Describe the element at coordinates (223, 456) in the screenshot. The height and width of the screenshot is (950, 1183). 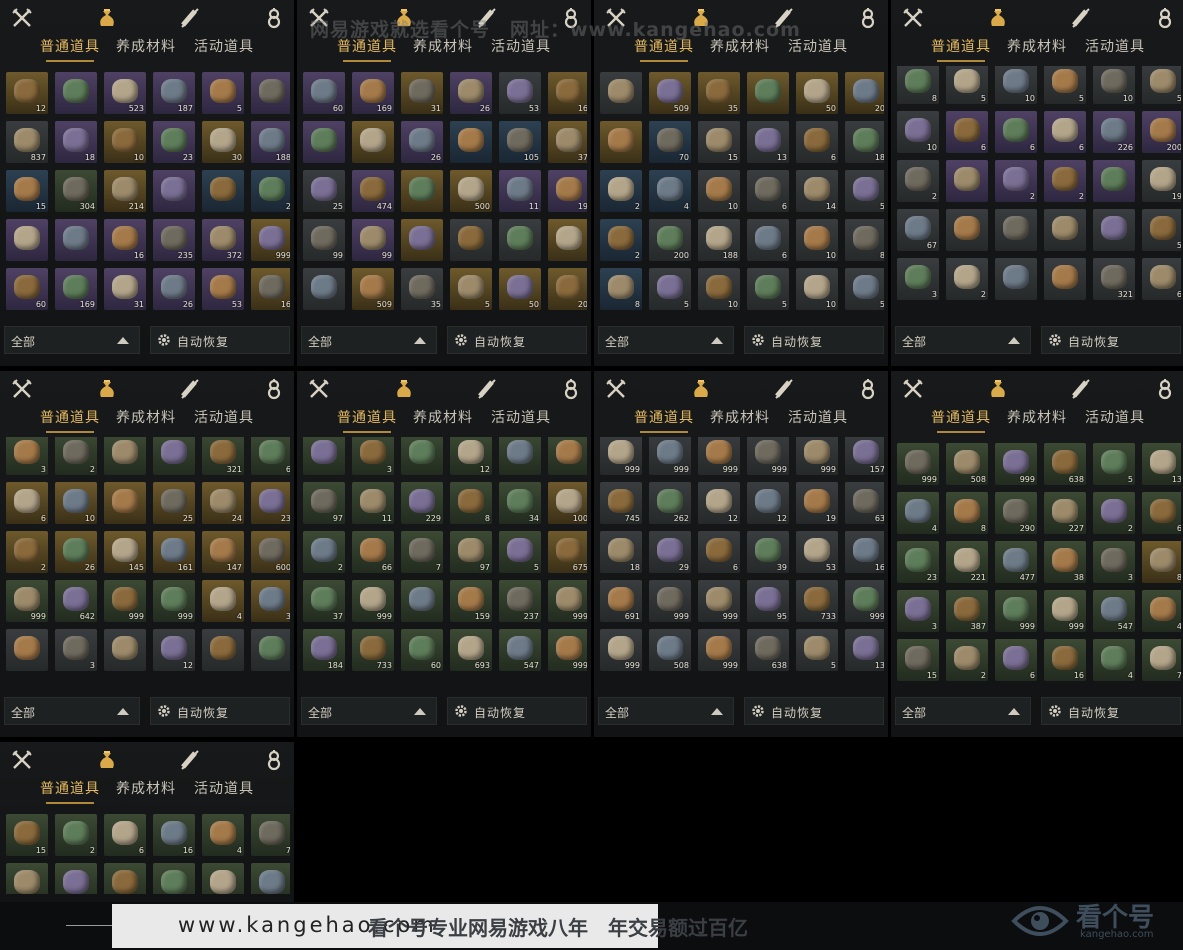
I see `item-slot: 321` at that location.